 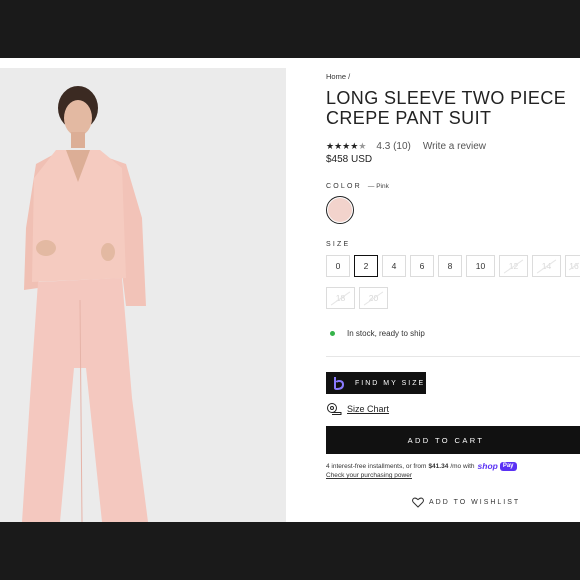 I want to click on check-purchasing-power-link: Check your purchasing power, so click(x=369, y=475).